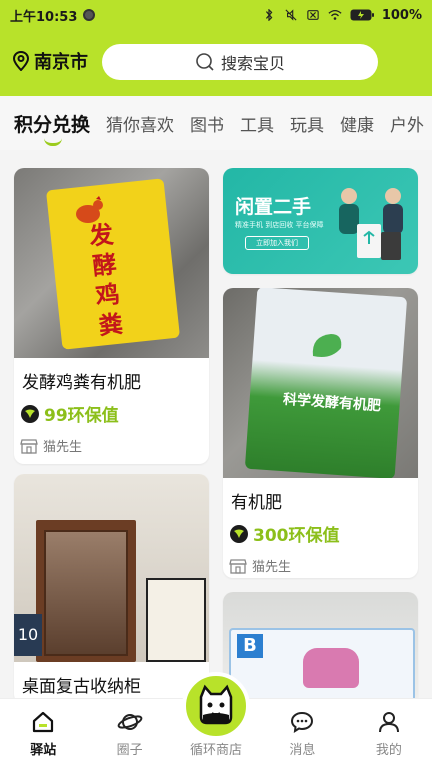  What do you see at coordinates (43, 733) in the screenshot?
I see `nav-station: 驿站` at bounding box center [43, 733].